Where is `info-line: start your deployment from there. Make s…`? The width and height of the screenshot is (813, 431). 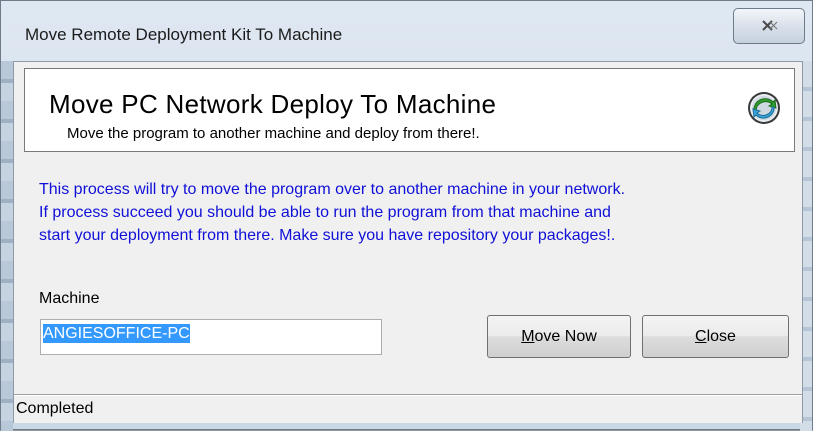
info-line: start your deployment from there. Make s… is located at coordinates (327, 235).